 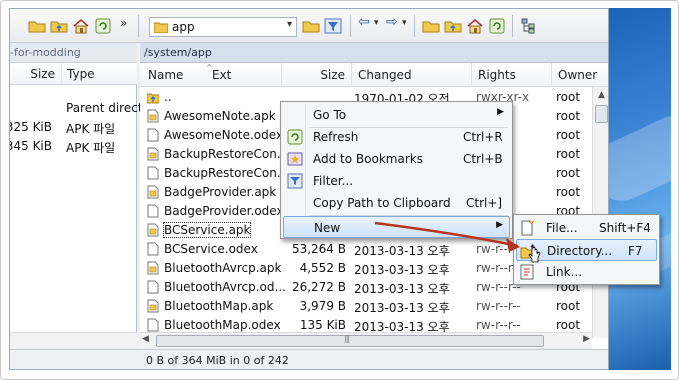 I want to click on file-size: 325 KiB, so click(x=30, y=127).